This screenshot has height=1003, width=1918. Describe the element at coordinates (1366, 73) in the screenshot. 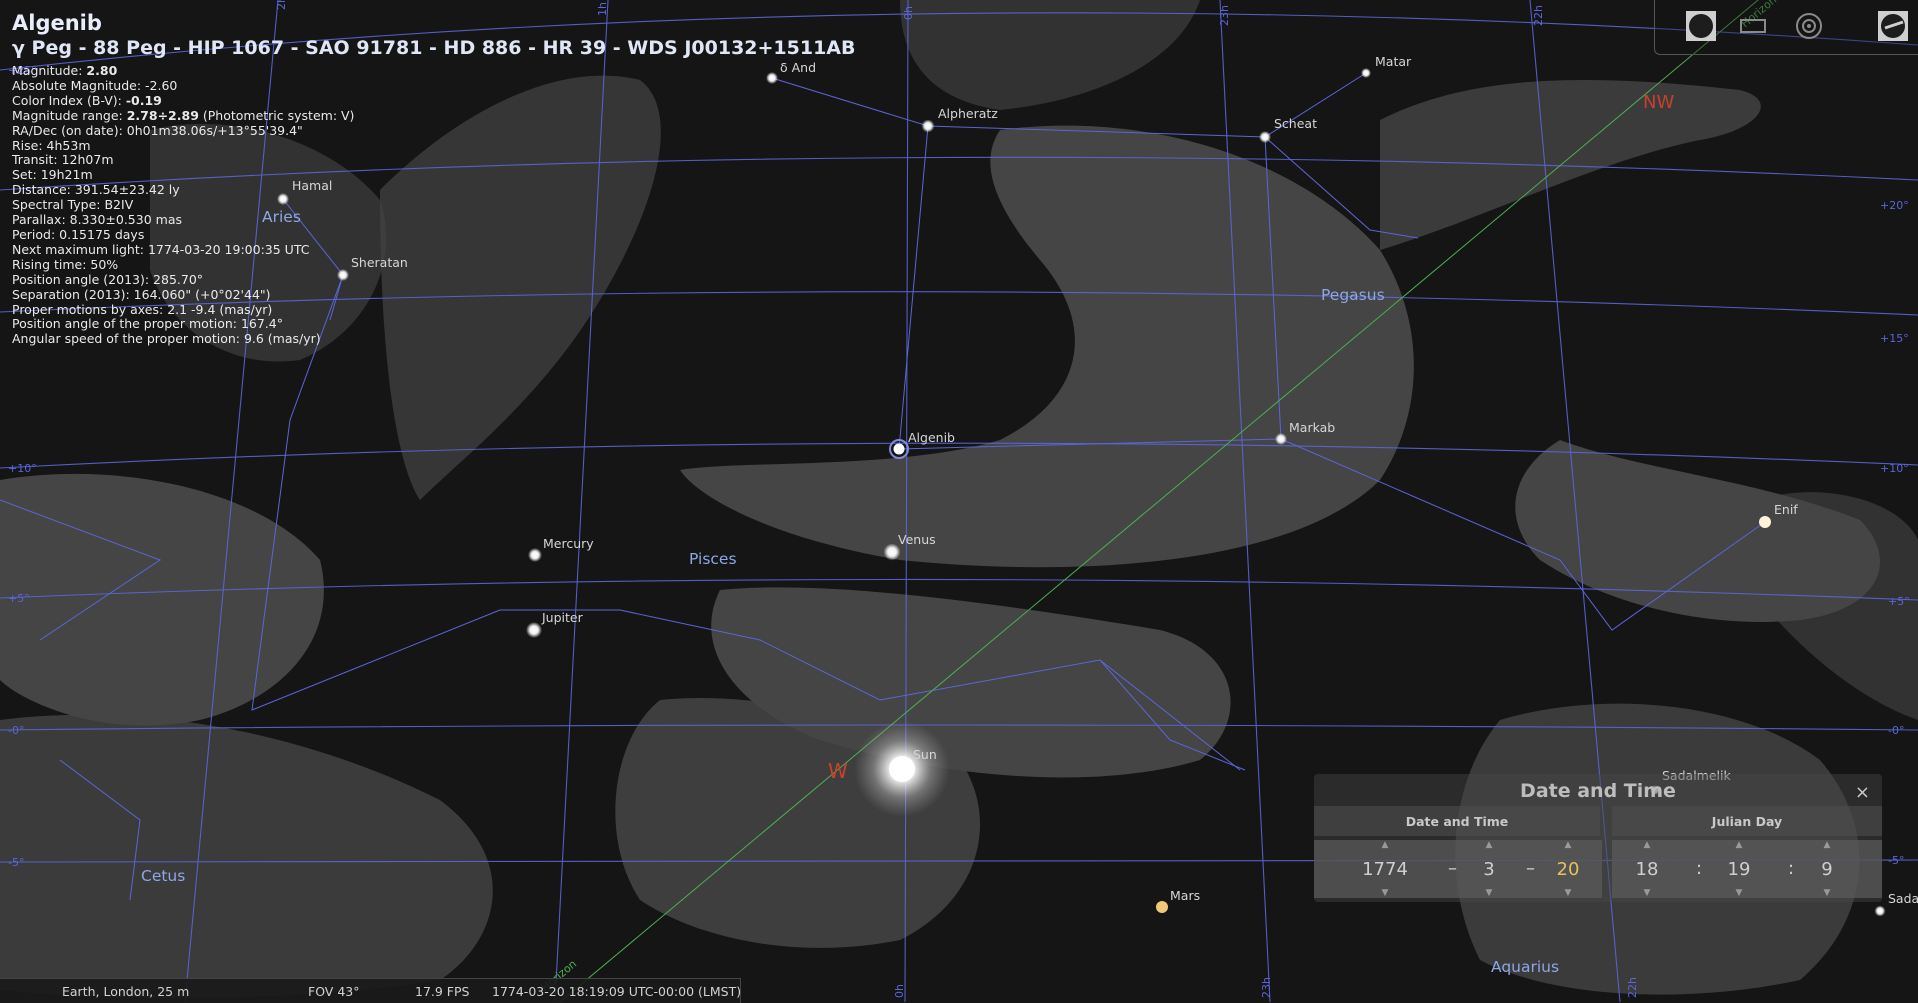

I see `star-matar` at that location.